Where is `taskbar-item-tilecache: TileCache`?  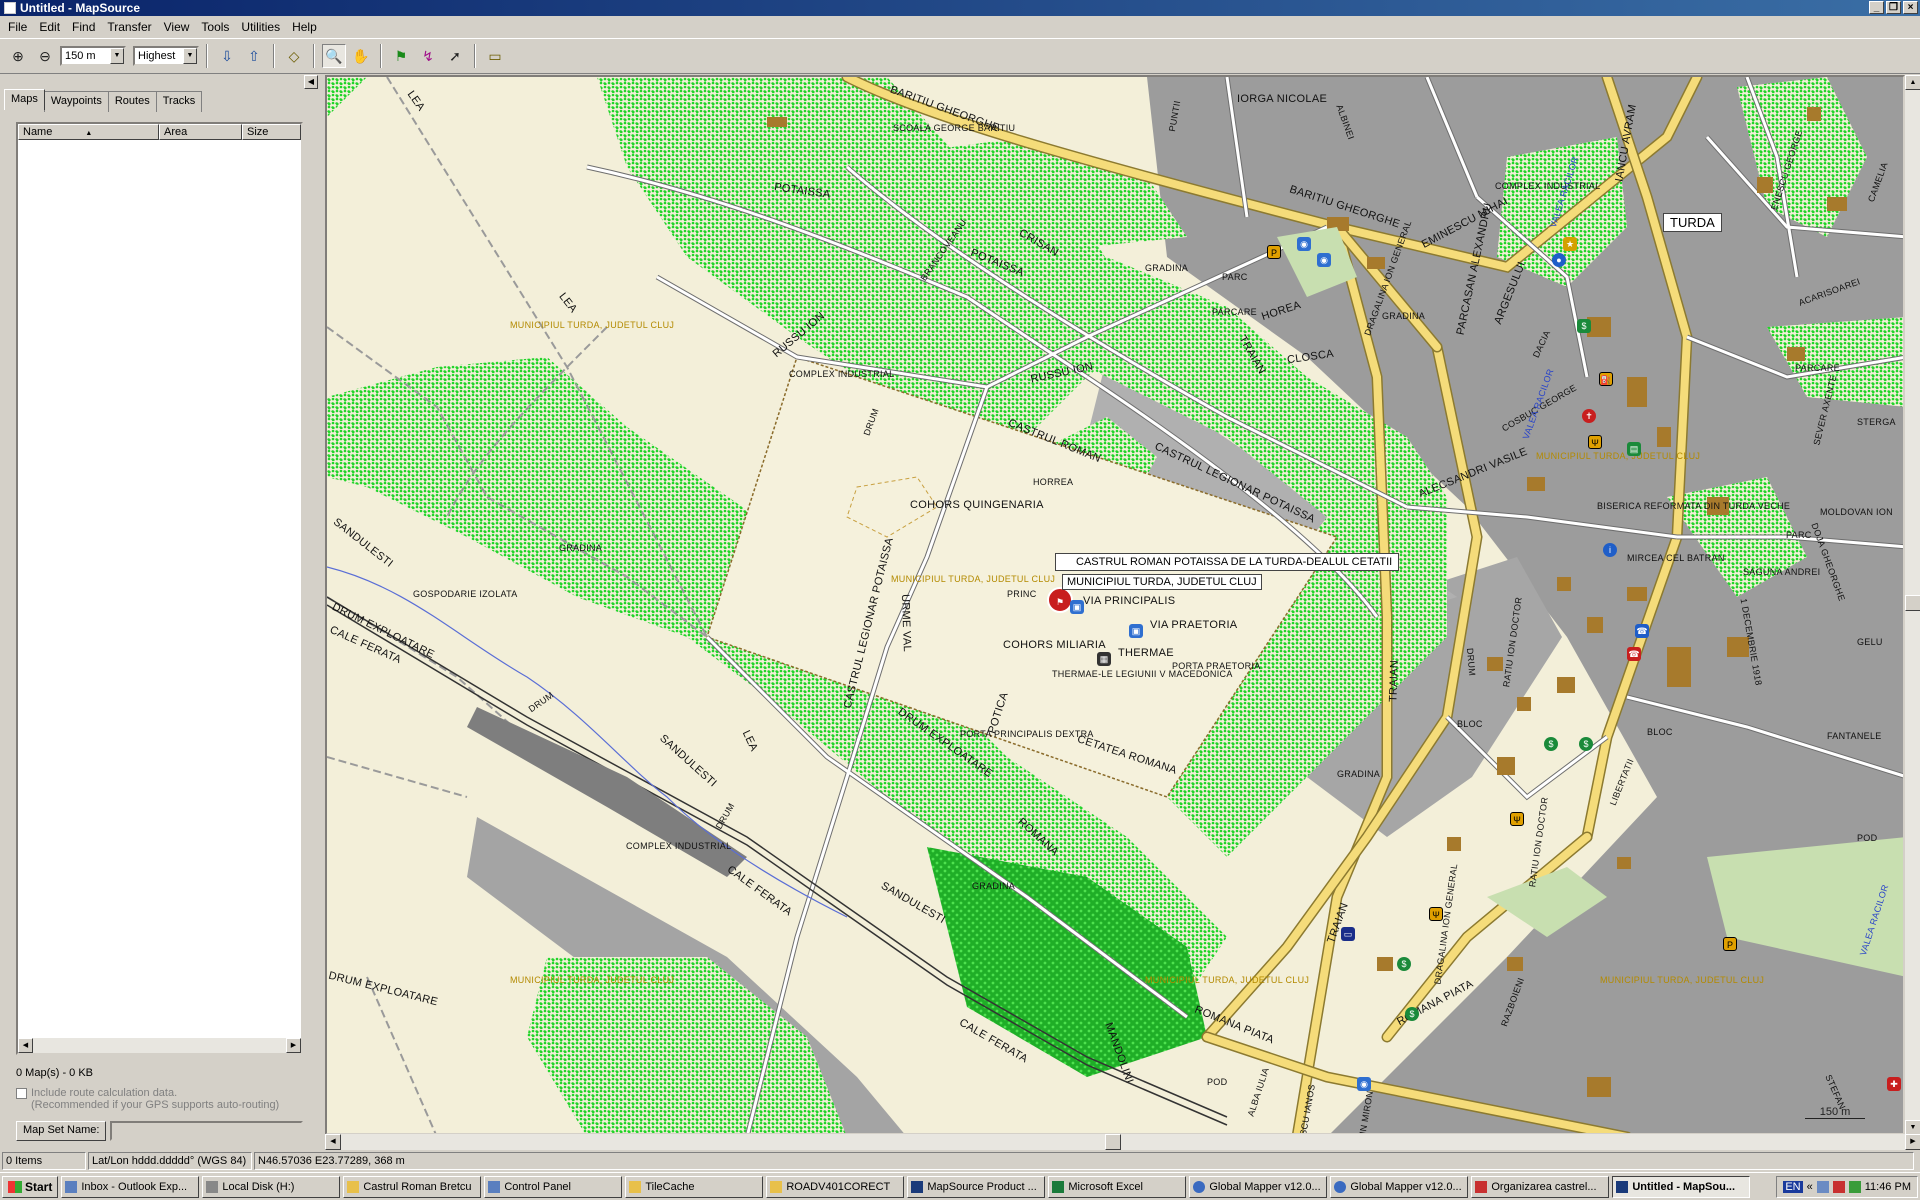
taskbar-item-tilecache: TileCache is located at coordinates (694, 1186).